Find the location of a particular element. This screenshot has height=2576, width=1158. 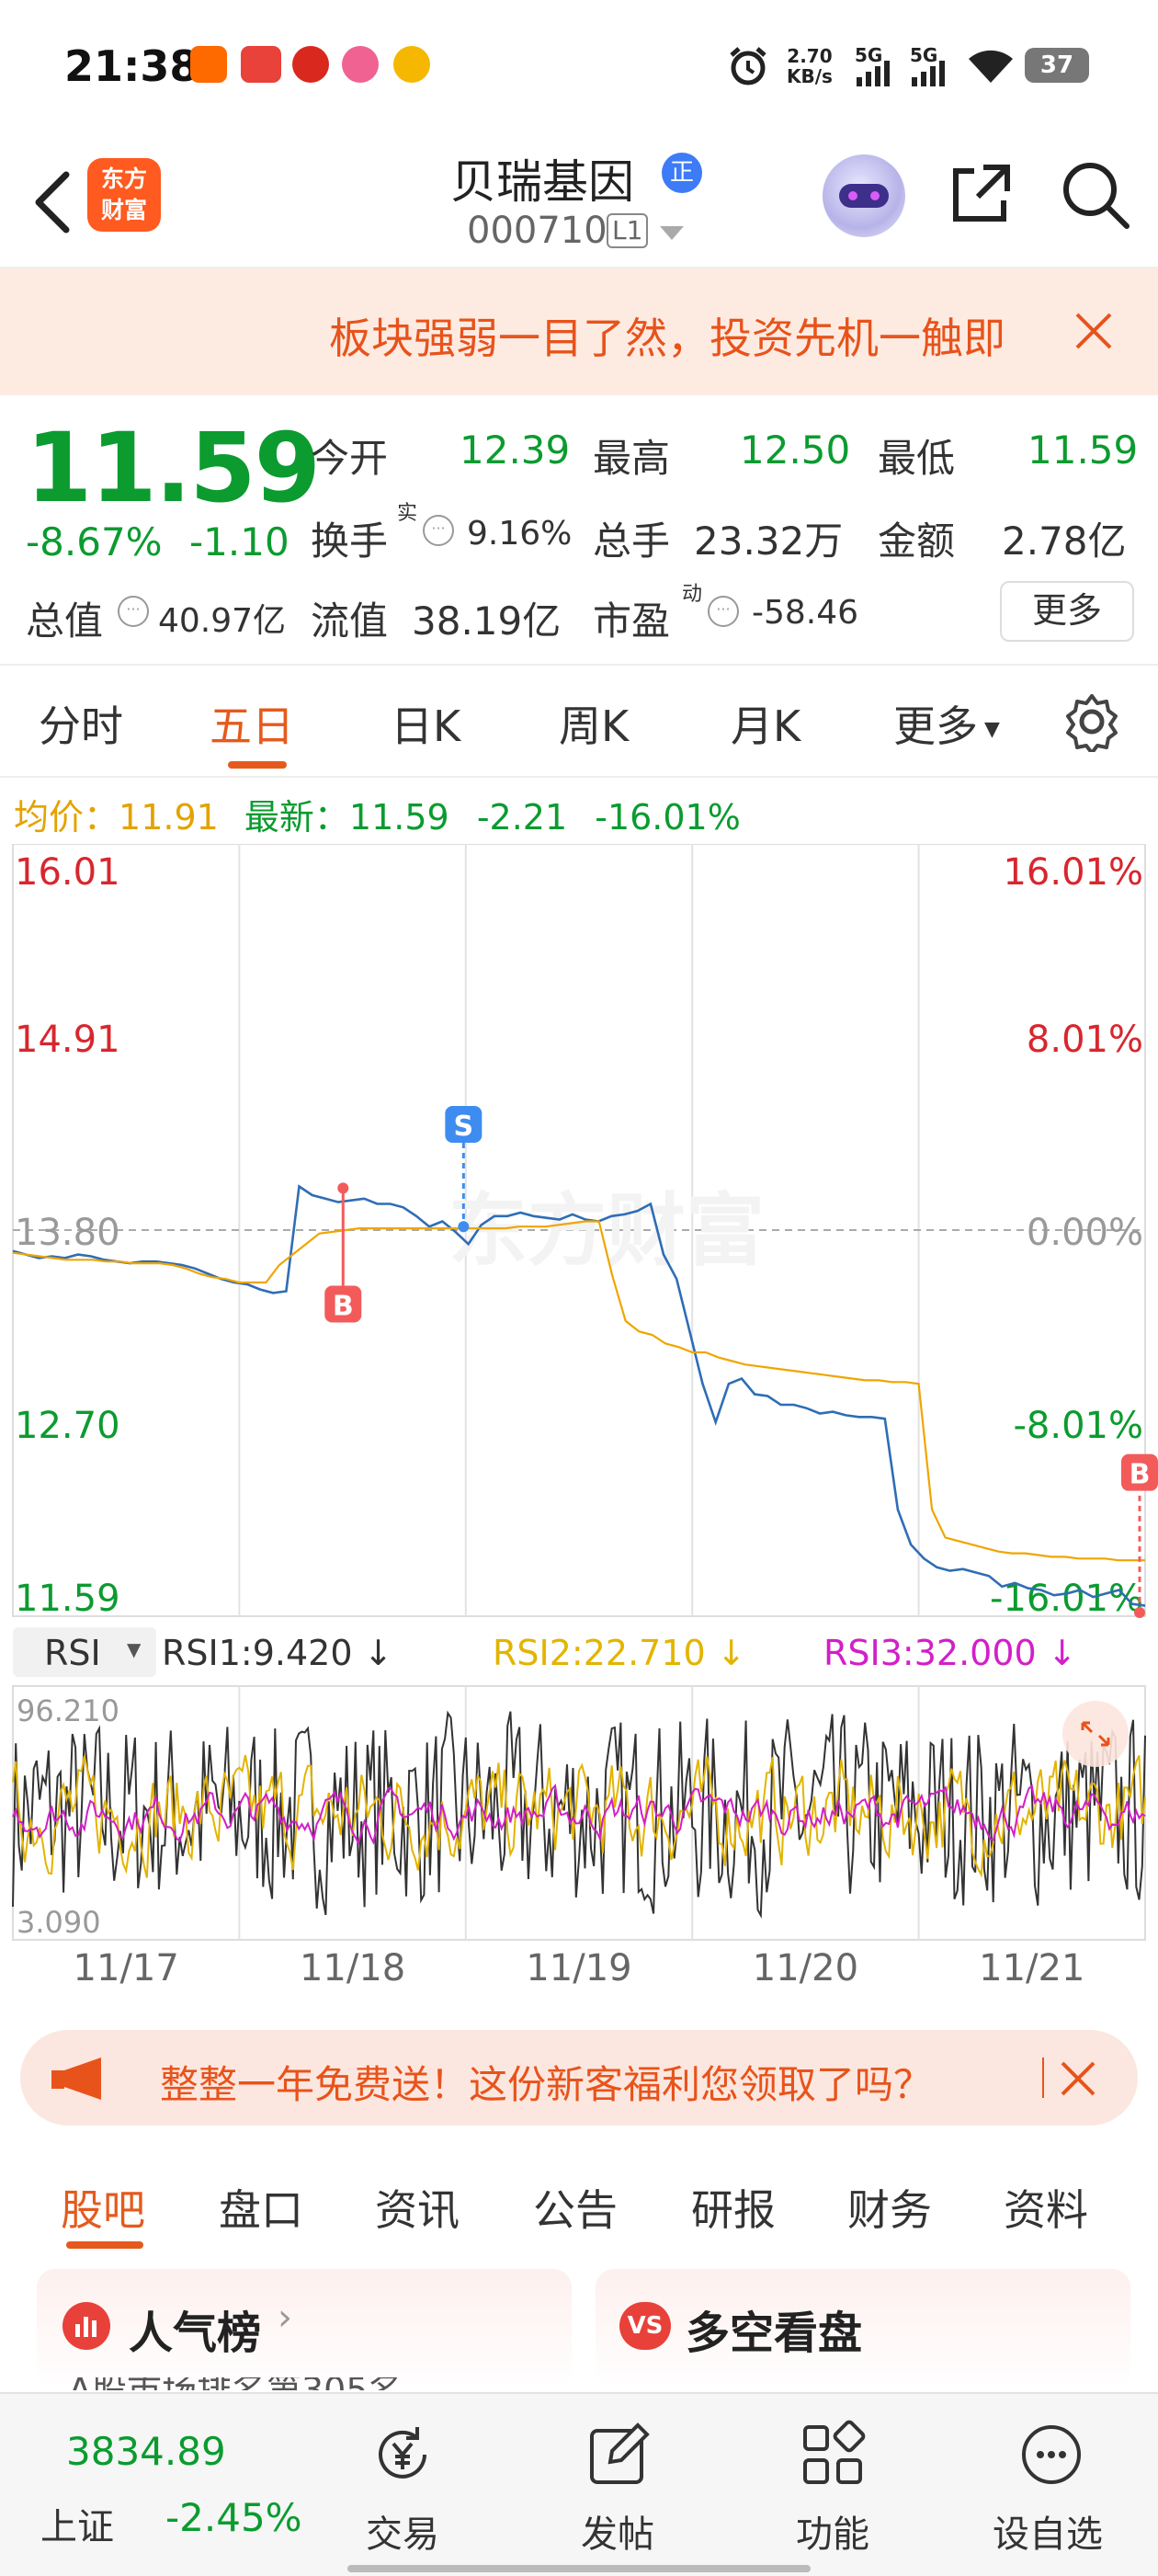

tab-research: 研报 is located at coordinates (733, 2207).